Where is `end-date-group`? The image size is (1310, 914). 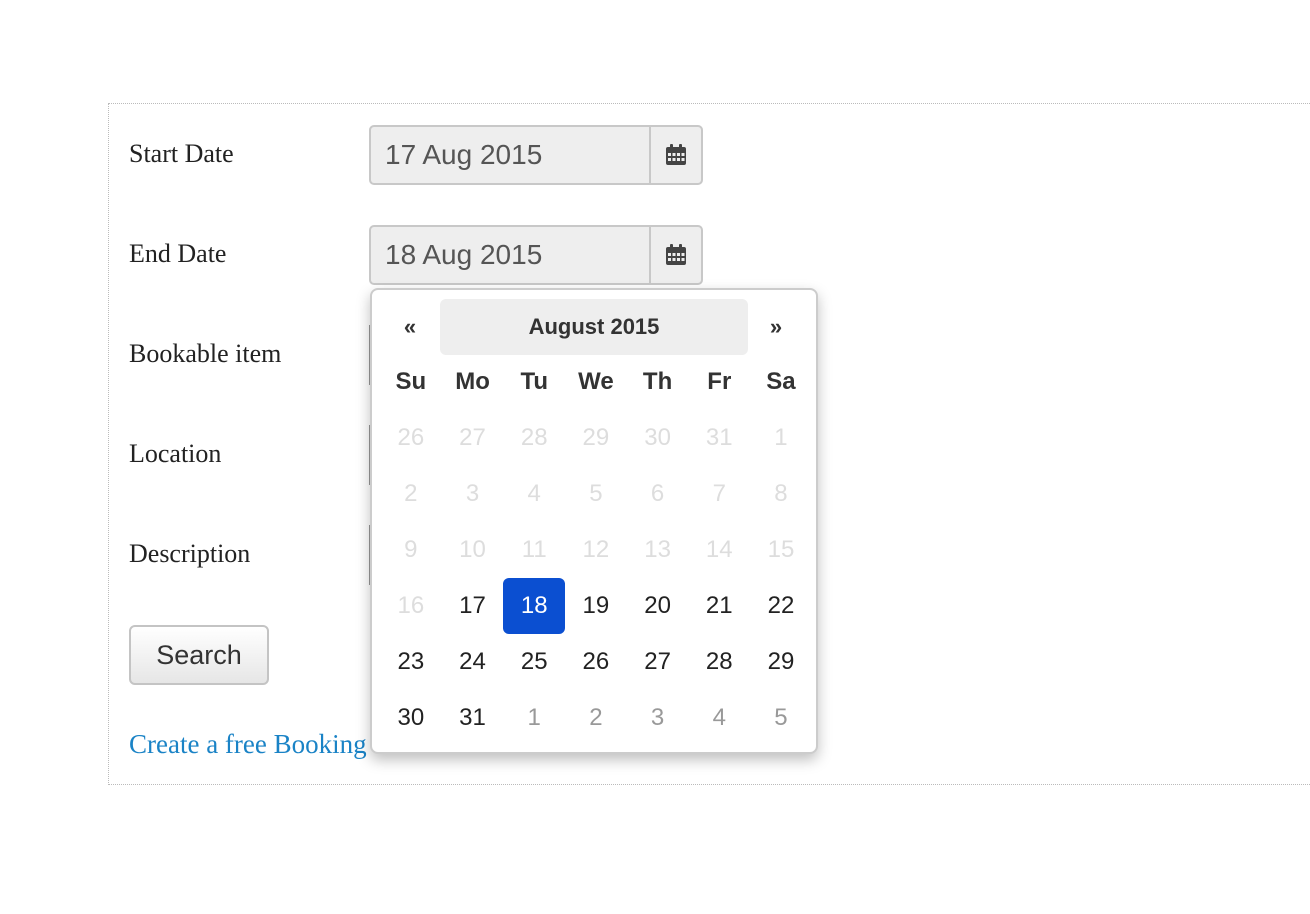
end-date-group is located at coordinates (536, 255).